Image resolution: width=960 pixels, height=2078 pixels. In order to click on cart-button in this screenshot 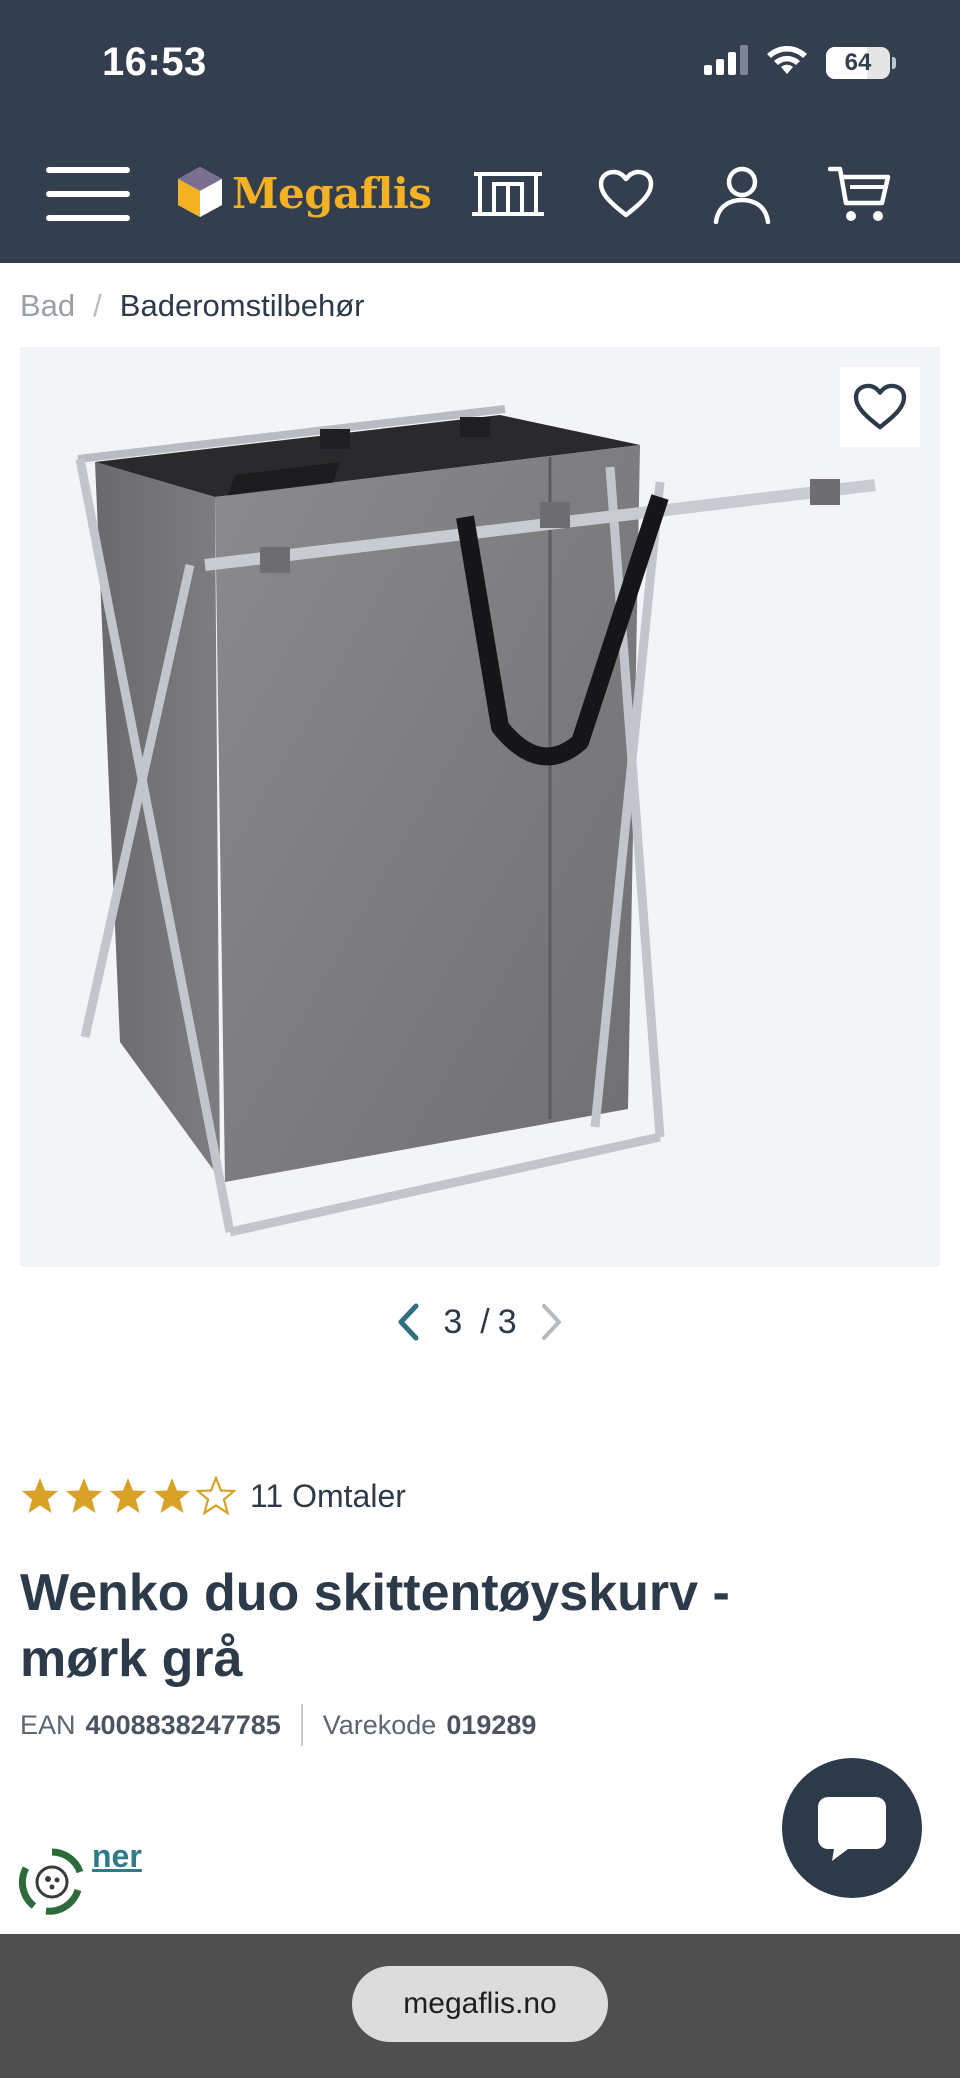, I will do `click(860, 194)`.